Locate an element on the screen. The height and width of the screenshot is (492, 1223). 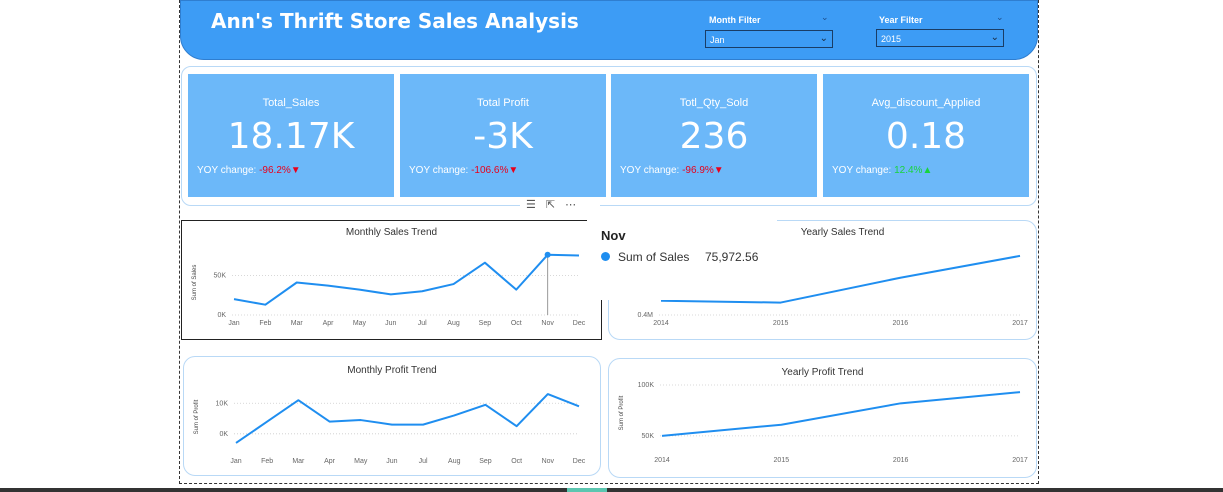
x-tick-label: 2017 is located at coordinates (1020, 460).